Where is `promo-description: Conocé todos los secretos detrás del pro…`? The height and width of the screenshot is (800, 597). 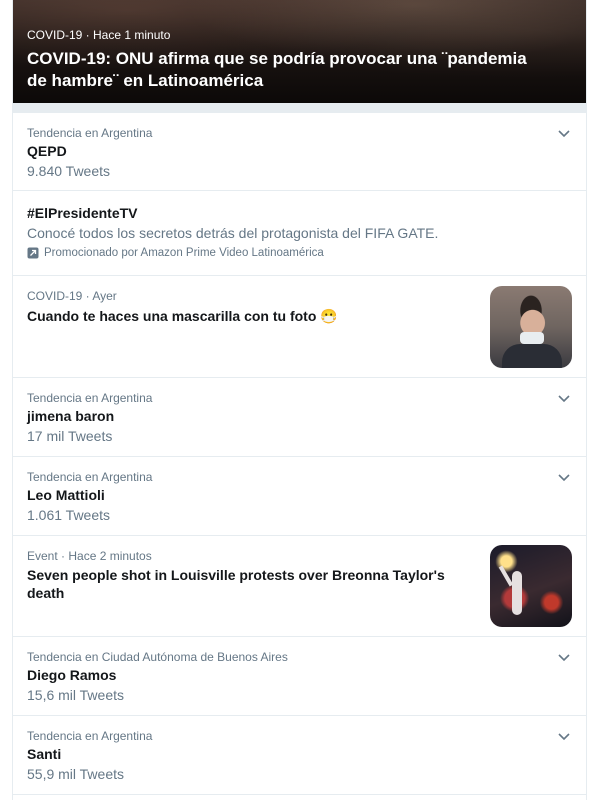 promo-description: Conocé todos los secretos detrás del pro… is located at coordinates (233, 233).